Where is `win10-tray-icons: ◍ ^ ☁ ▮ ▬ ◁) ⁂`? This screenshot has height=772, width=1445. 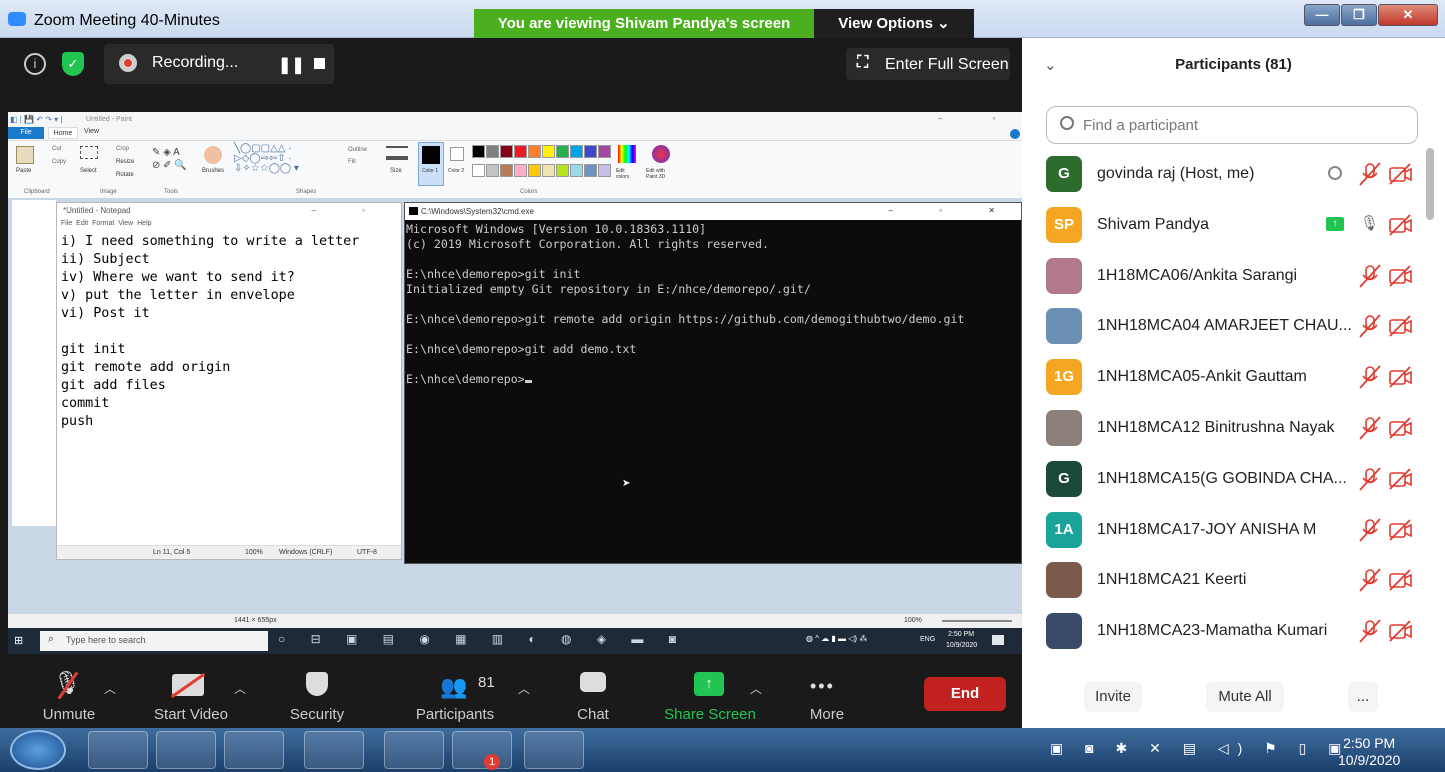
win10-tray-icons: ◍ ^ ☁ ▮ ▬ ◁) ⁂ is located at coordinates (836, 638).